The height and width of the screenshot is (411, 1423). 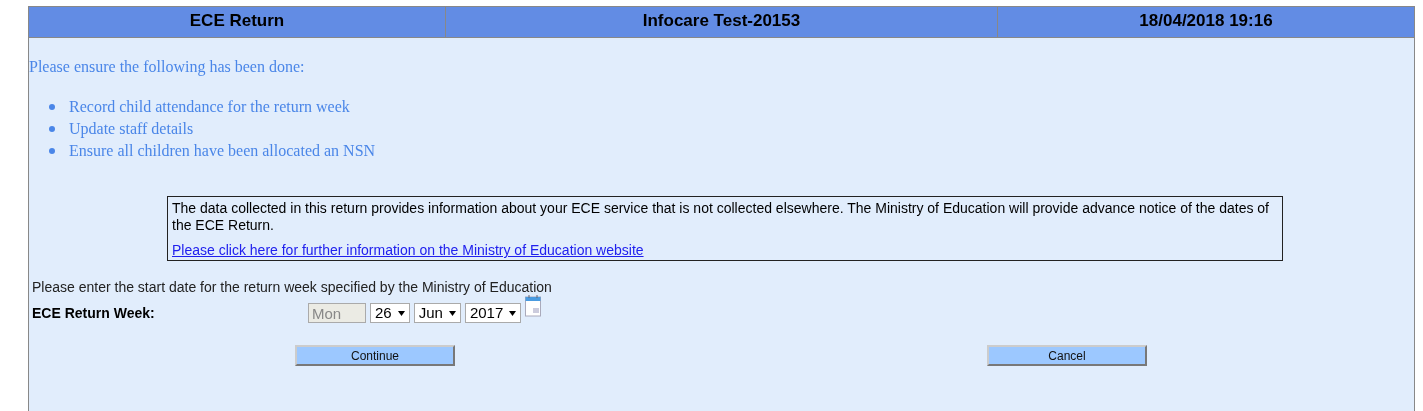 I want to click on calendar-icon, so click(x=533, y=306).